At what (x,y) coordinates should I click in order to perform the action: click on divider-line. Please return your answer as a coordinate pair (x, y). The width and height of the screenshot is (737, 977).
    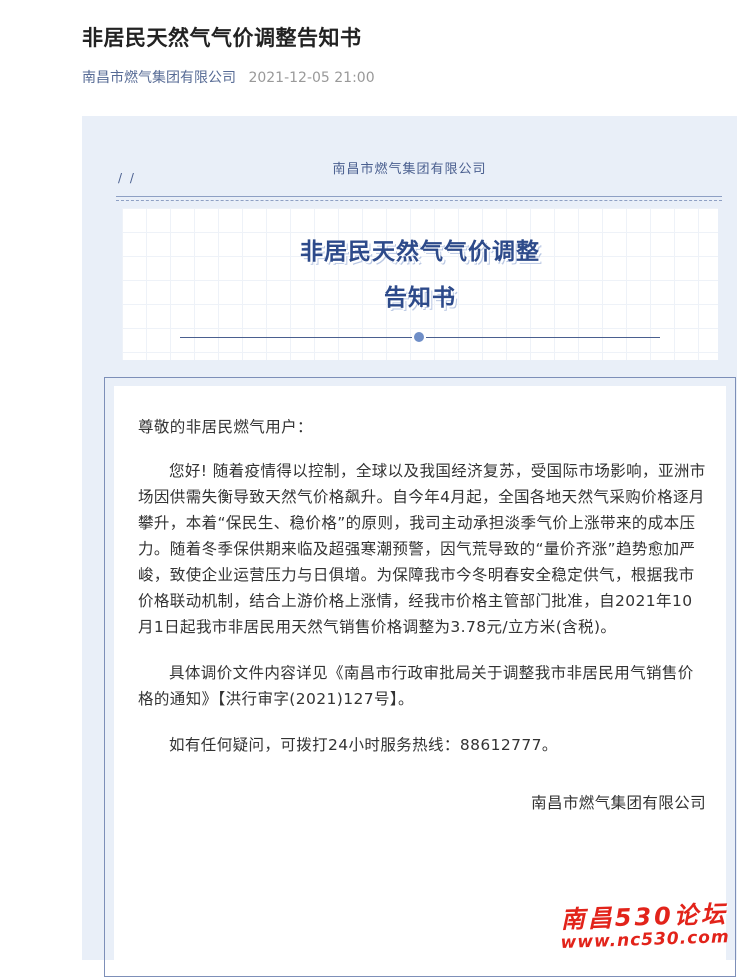
    Looking at the image, I should click on (419, 196).